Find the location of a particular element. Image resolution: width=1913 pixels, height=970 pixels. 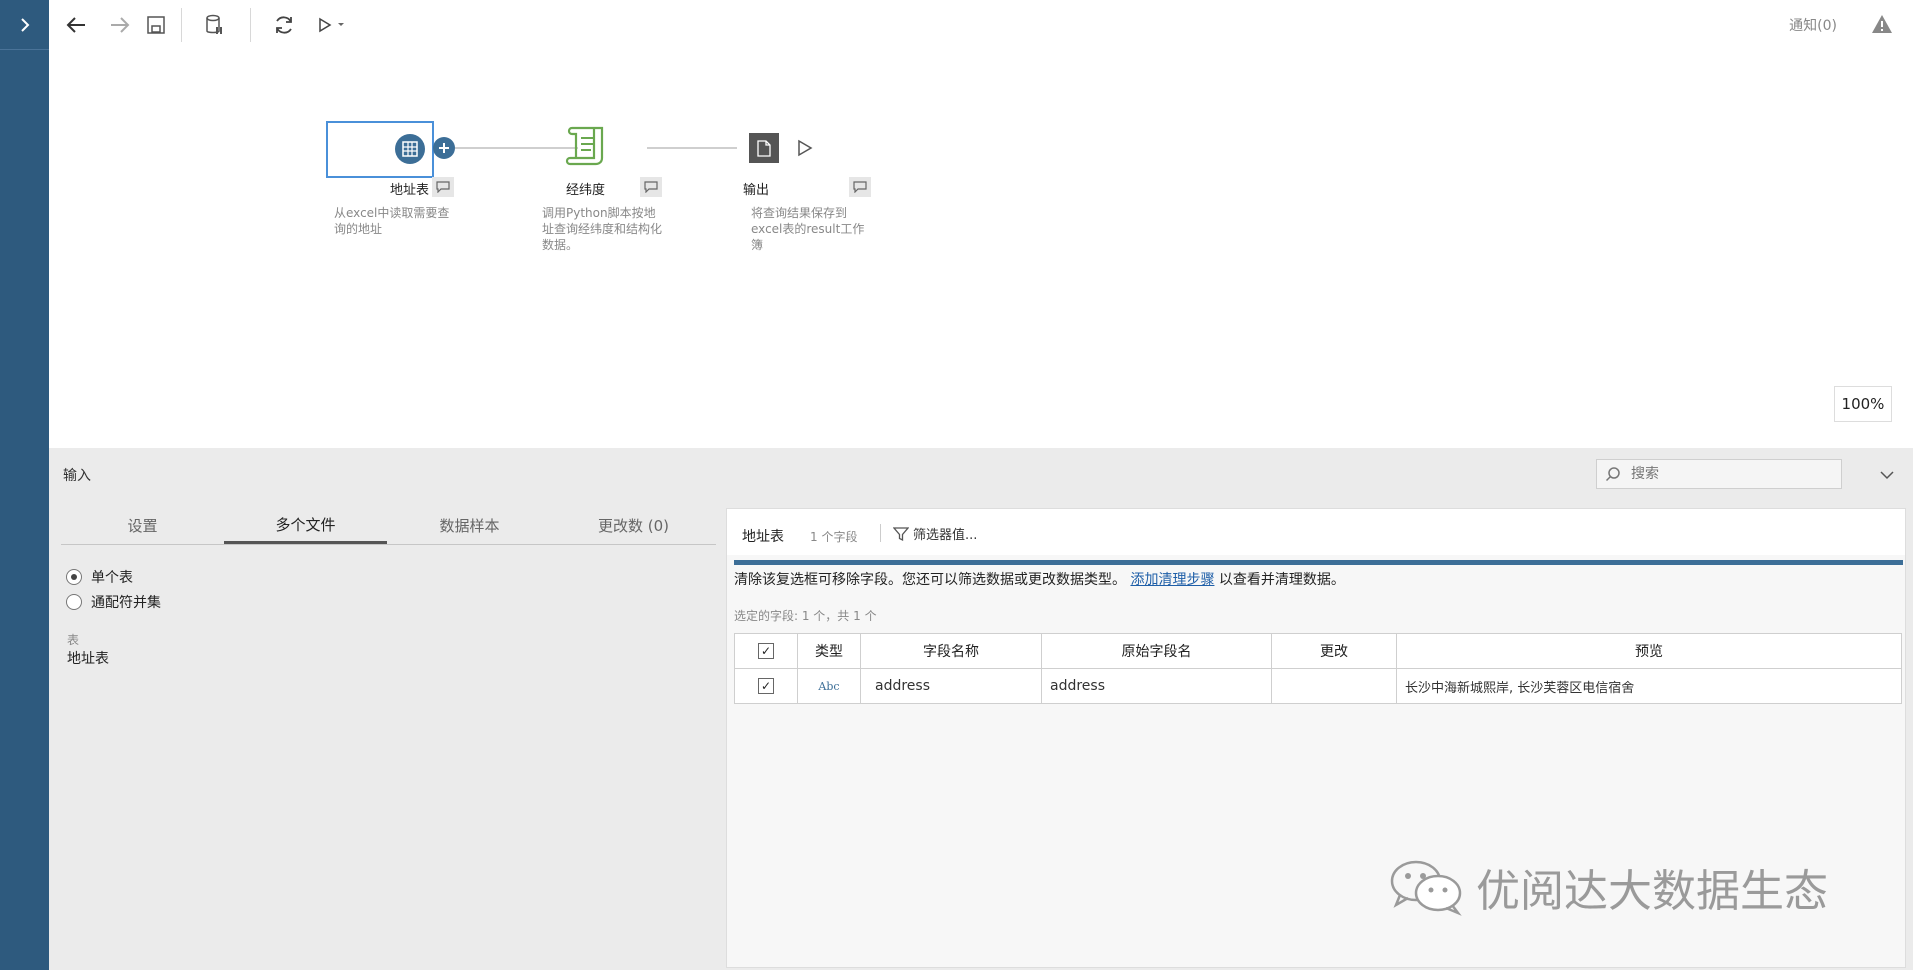

add-step-button is located at coordinates (444, 148).